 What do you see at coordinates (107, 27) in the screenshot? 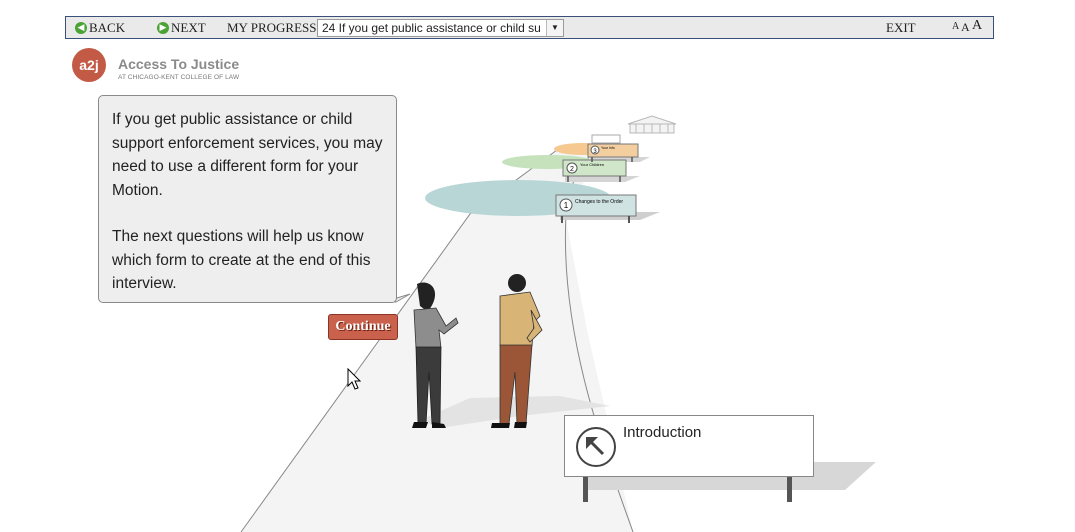
I see `back-label: BACK` at bounding box center [107, 27].